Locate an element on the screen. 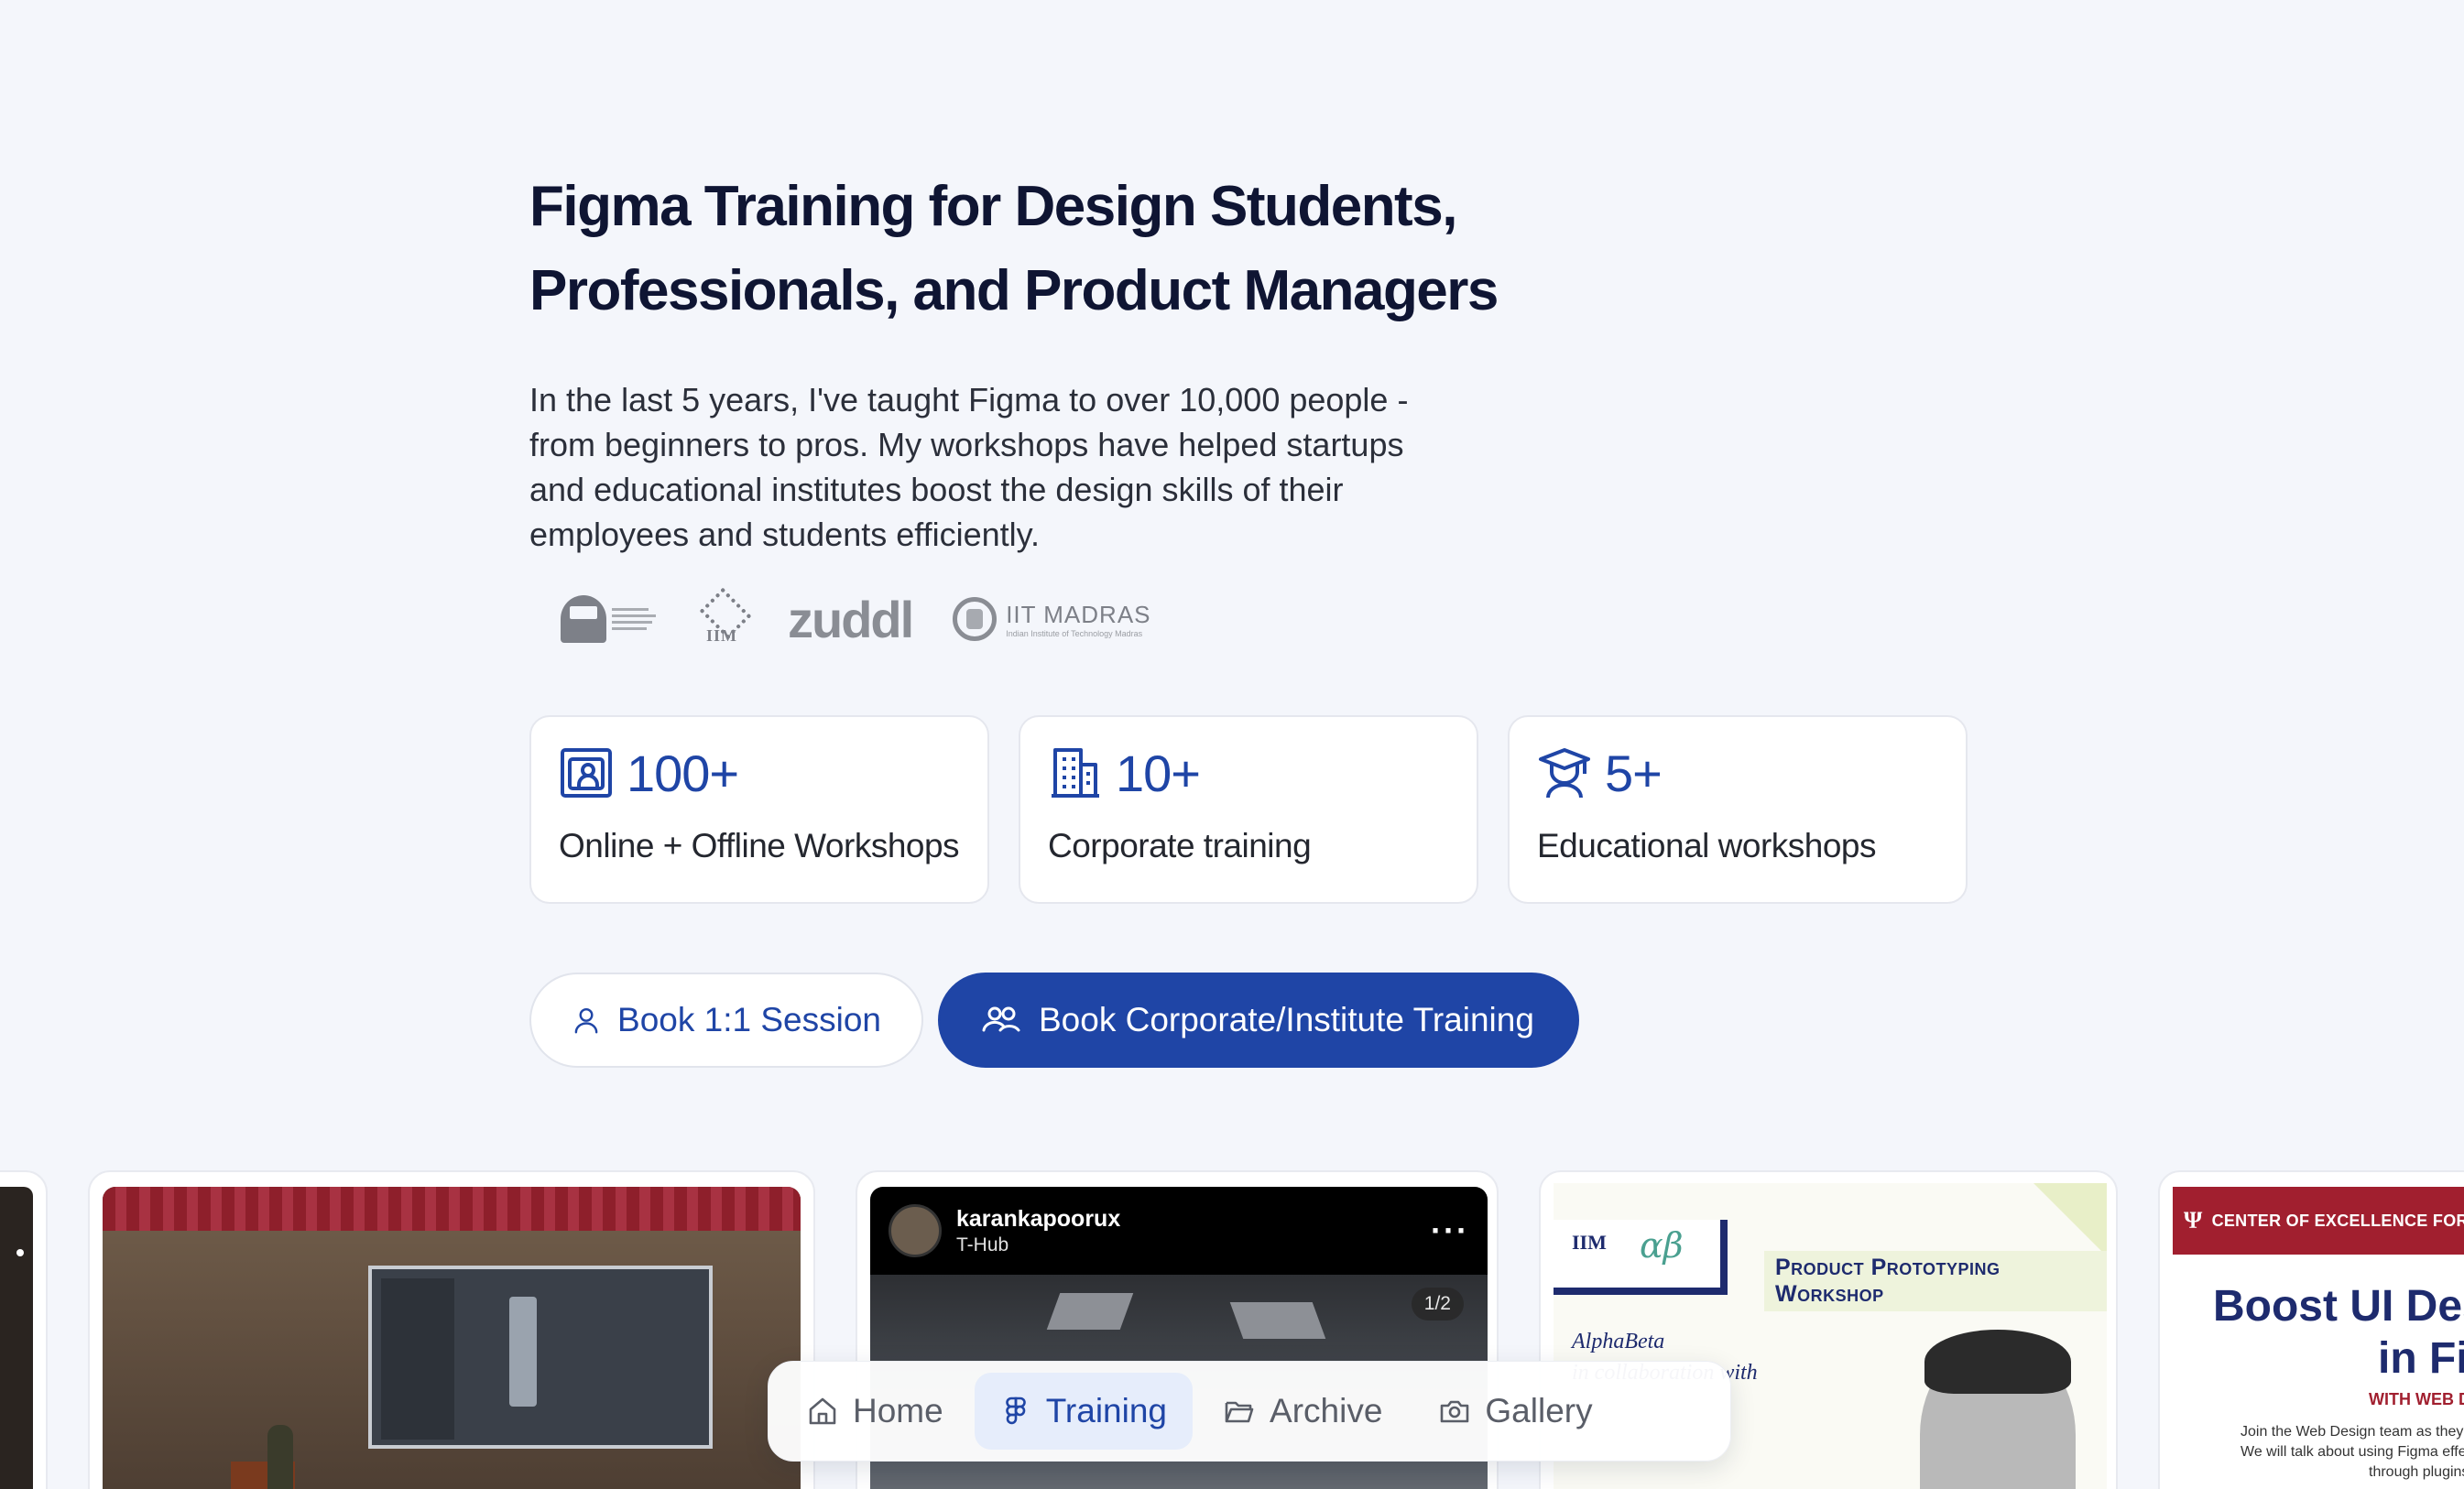 The height and width of the screenshot is (1489, 2464). projector-screen is located at coordinates (540, 1357).